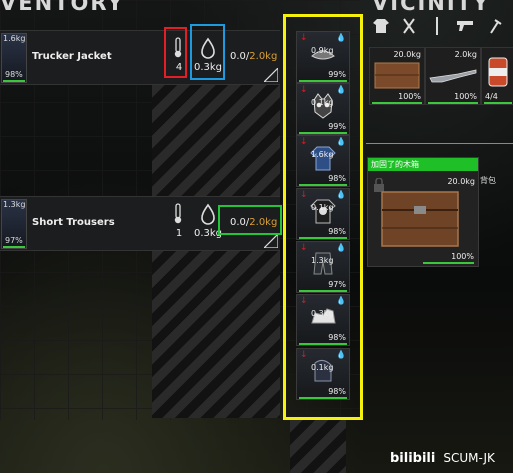 This screenshot has width=513, height=473. What do you see at coordinates (323, 267) in the screenshot?
I see `equipped-slot-trousers: ↓ 💧 1.3kg 97%` at bounding box center [323, 267].